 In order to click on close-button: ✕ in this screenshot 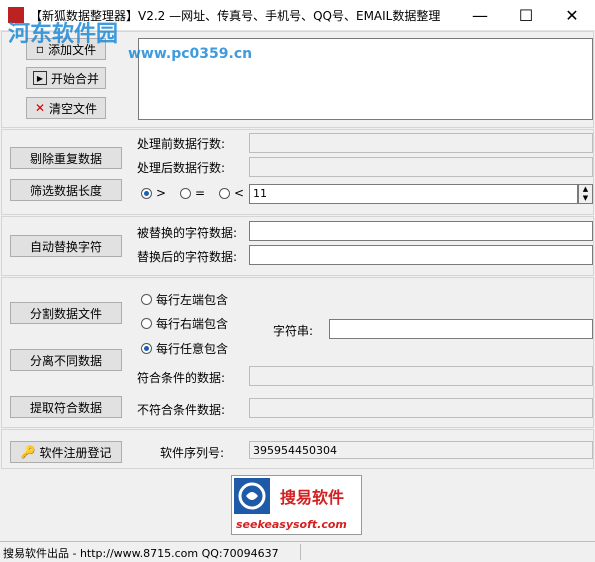, I will do `click(572, 15)`.